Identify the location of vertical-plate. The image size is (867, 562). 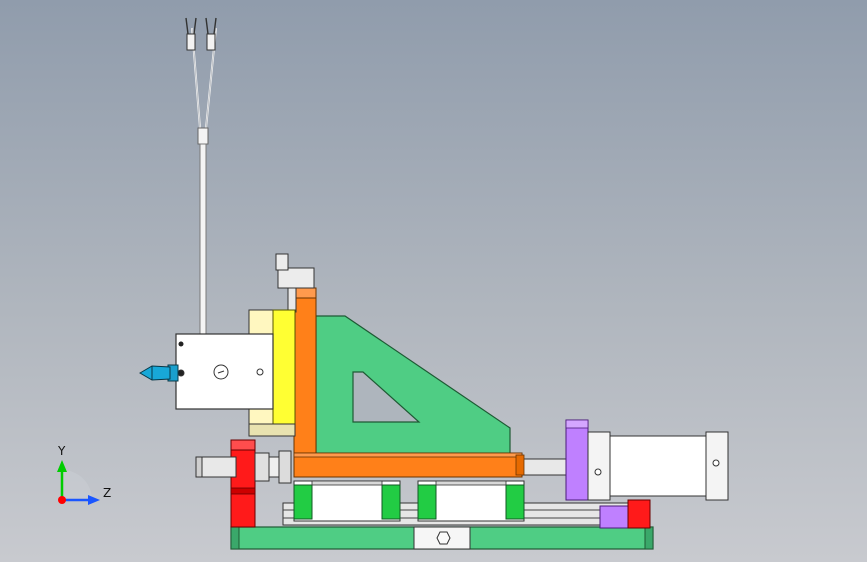
(305, 370).